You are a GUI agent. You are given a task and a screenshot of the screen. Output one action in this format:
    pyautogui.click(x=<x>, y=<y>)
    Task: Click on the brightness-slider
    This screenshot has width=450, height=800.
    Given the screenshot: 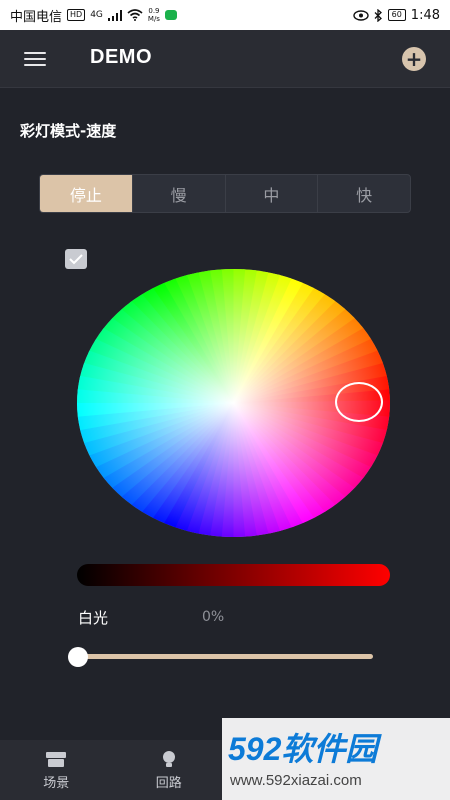 What is the action you would take?
    pyautogui.click(x=233, y=575)
    